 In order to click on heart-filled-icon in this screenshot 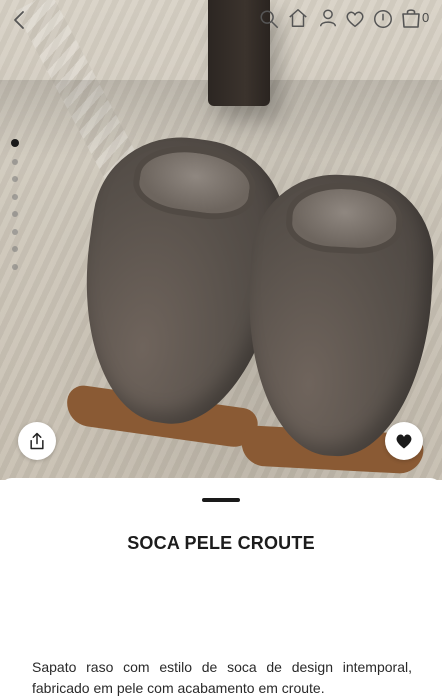, I will do `click(404, 441)`.